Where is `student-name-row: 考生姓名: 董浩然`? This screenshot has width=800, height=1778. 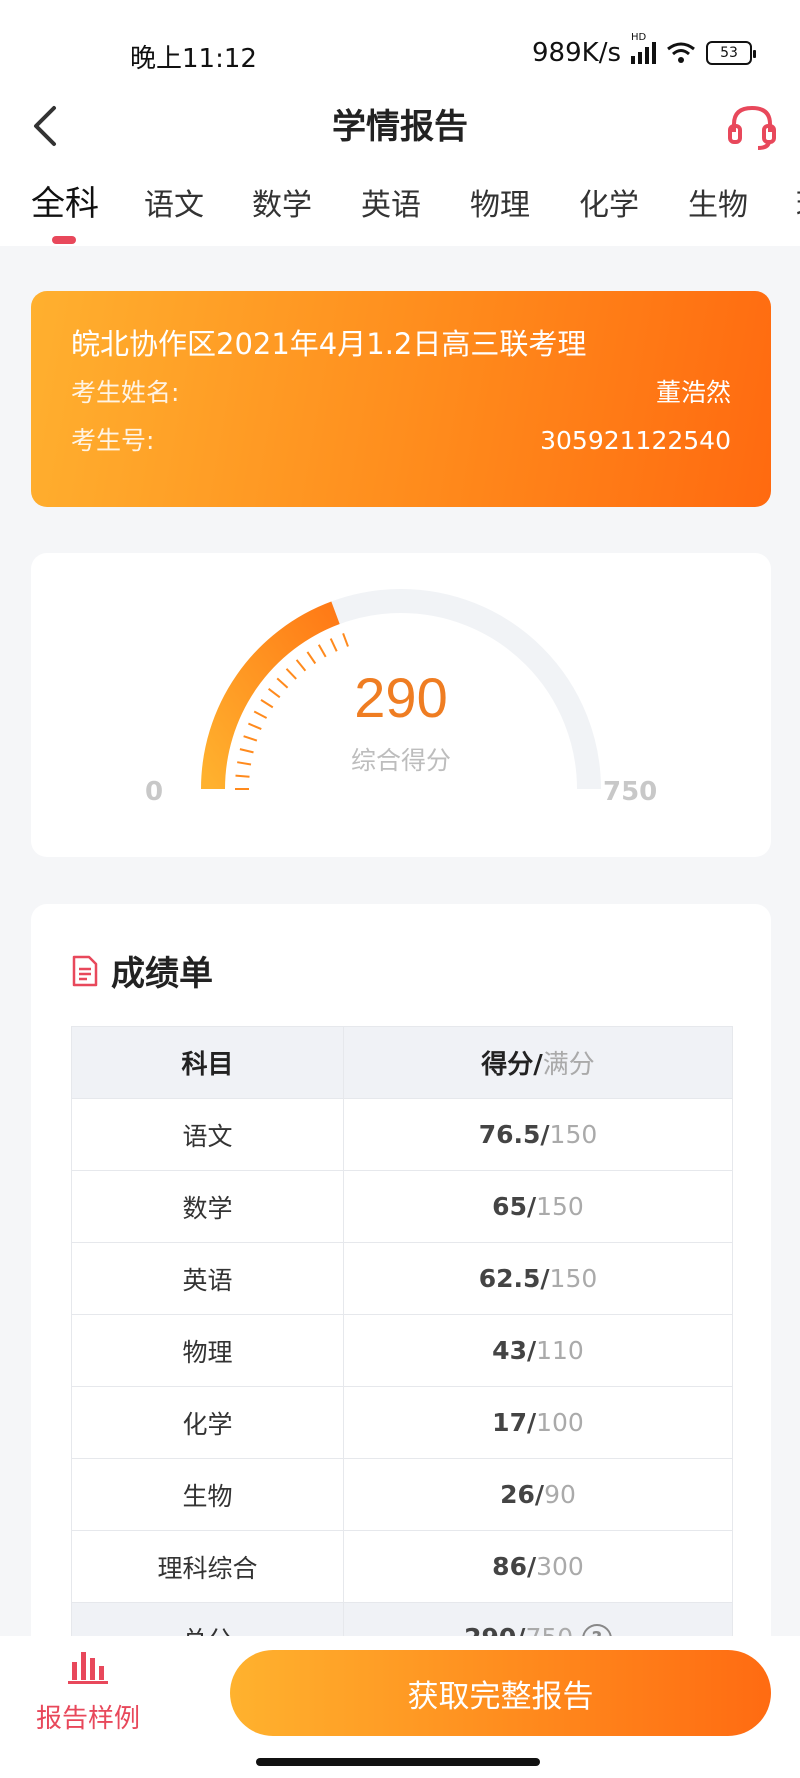 student-name-row: 考生姓名: 董浩然 is located at coordinates (401, 393).